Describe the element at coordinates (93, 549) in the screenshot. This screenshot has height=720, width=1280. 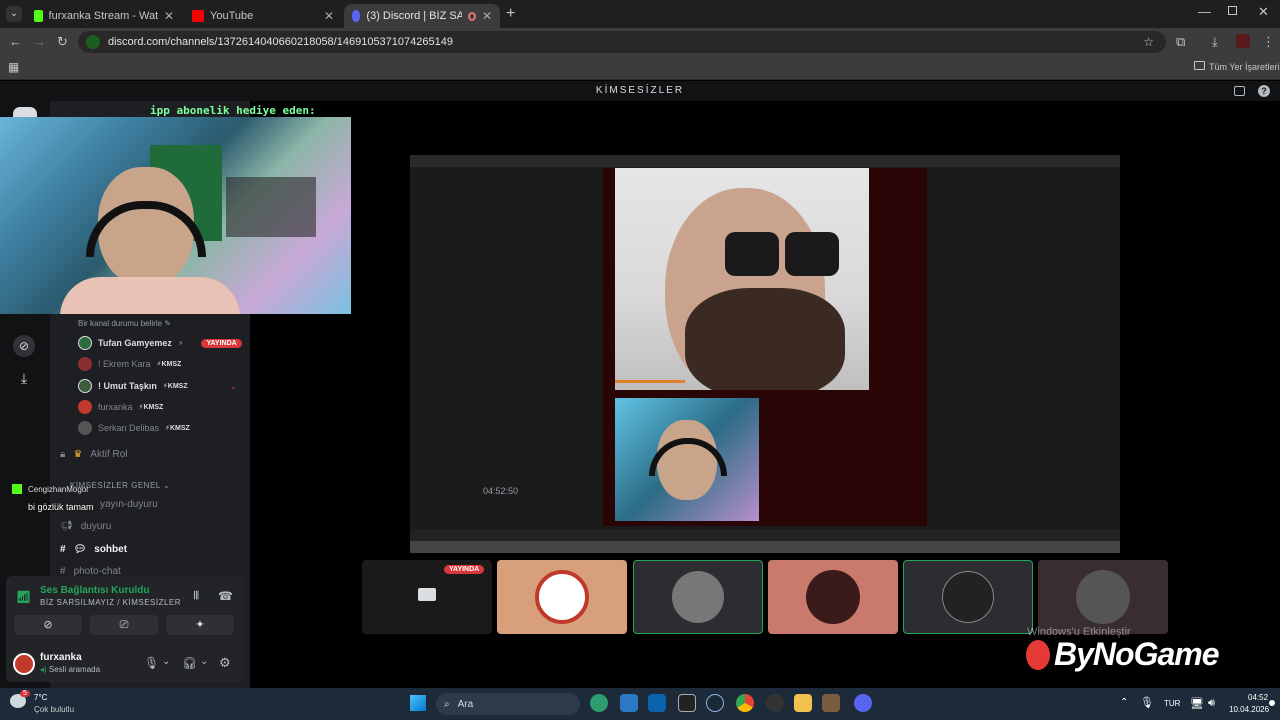
I see `channel-sohbet: # 💬︎ sohbet` at that location.